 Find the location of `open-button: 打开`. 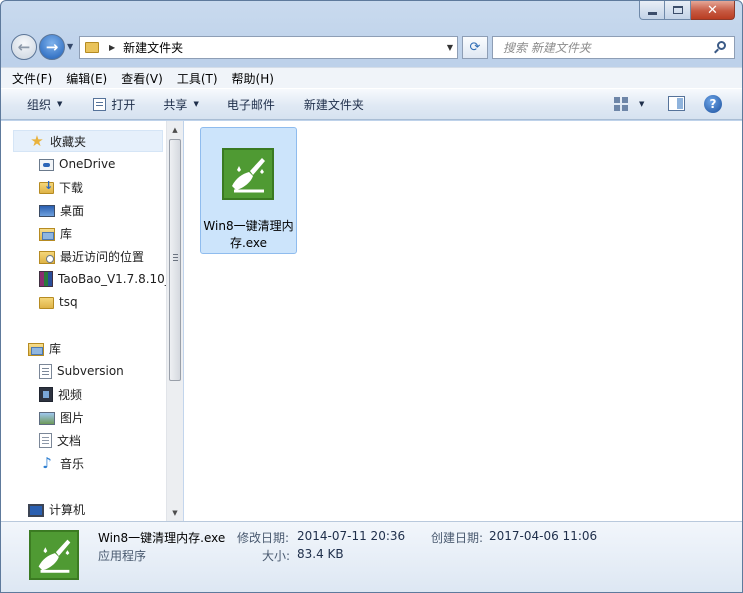

open-button: 打开 is located at coordinates (114, 104).